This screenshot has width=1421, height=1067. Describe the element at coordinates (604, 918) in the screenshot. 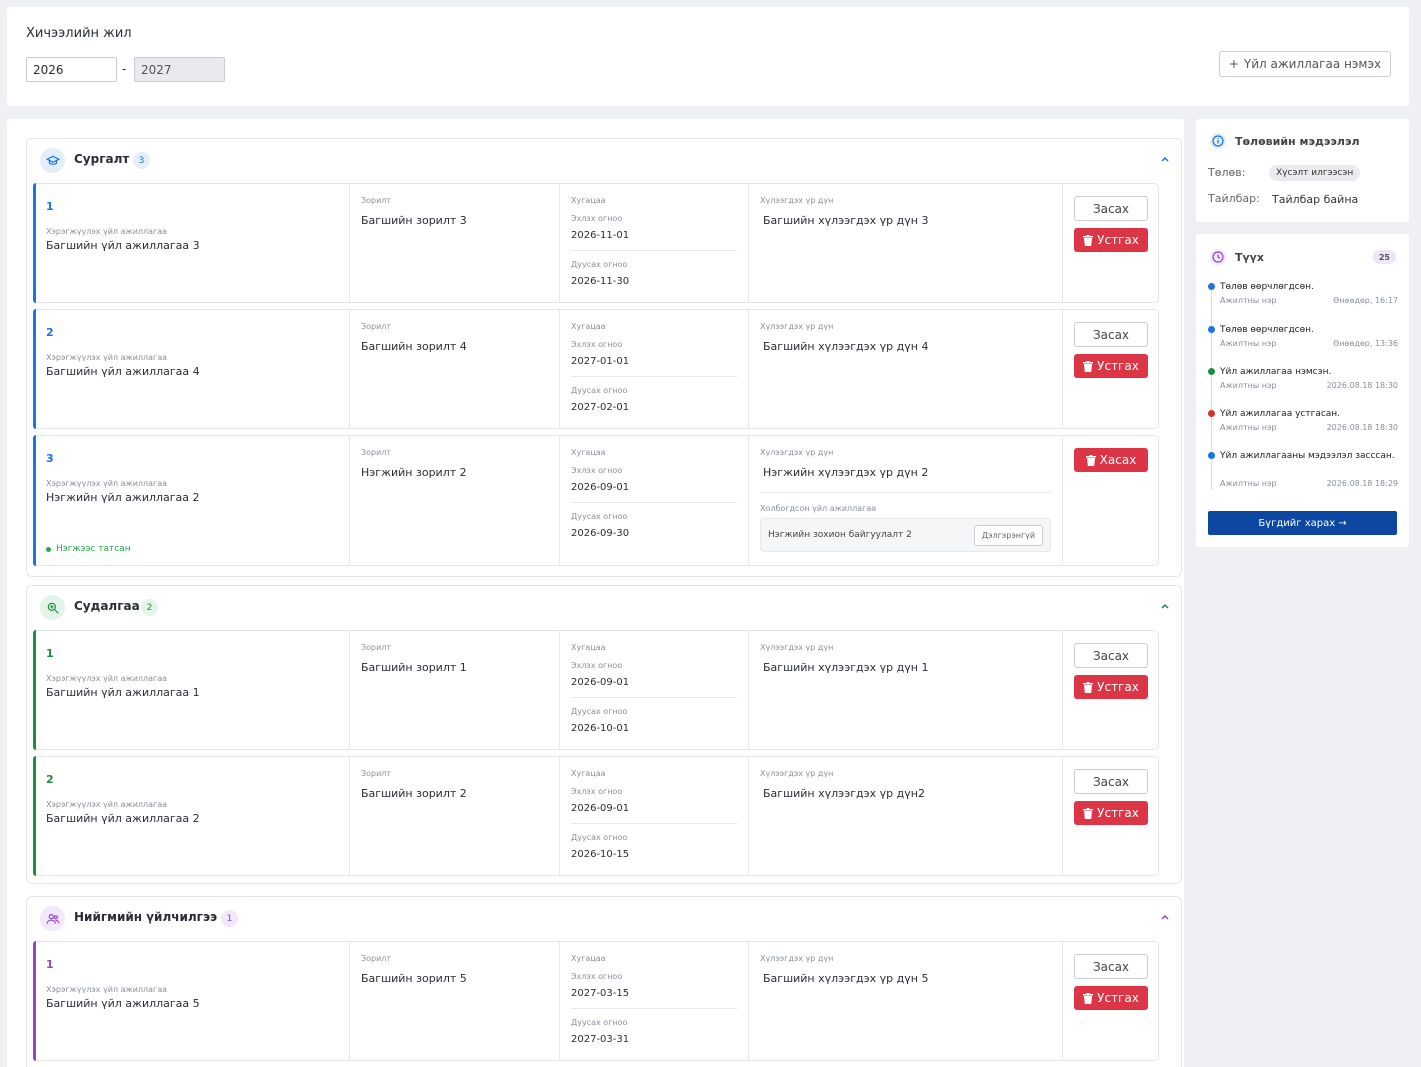

I see `section-header: Нийгмийн үйлчилгээ 1` at that location.